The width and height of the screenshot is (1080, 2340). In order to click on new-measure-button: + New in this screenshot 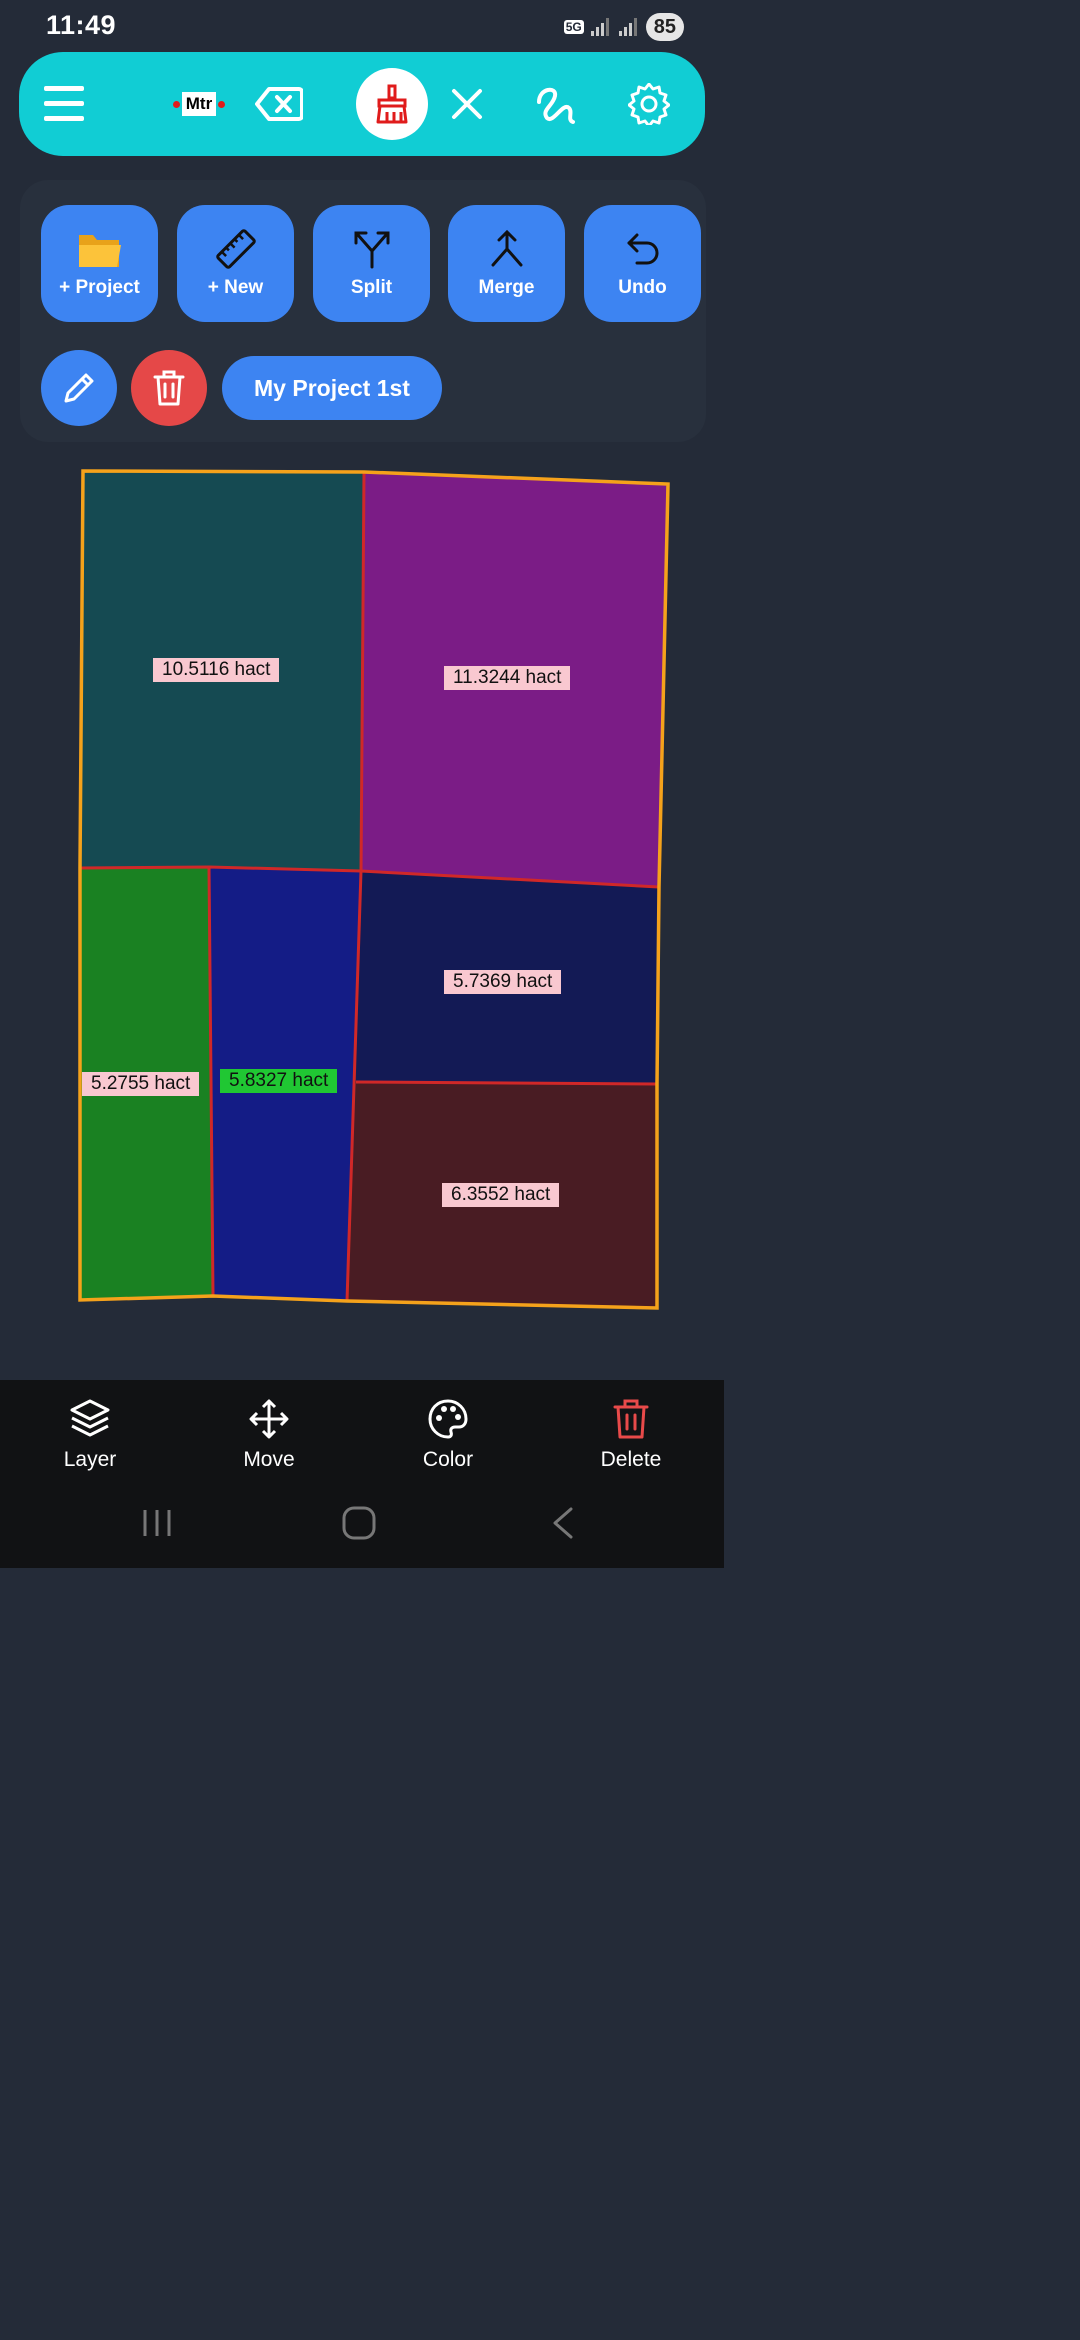, I will do `click(235, 263)`.